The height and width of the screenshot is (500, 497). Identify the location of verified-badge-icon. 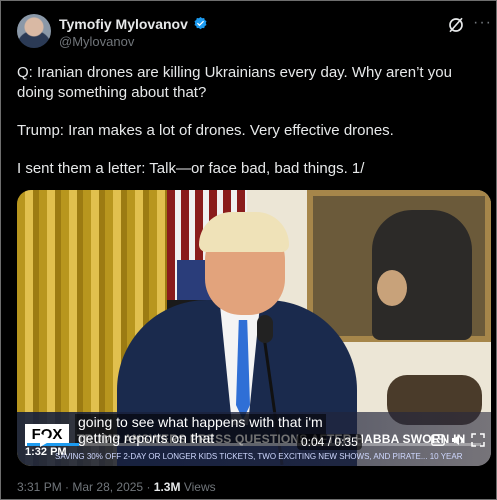
(200, 23).